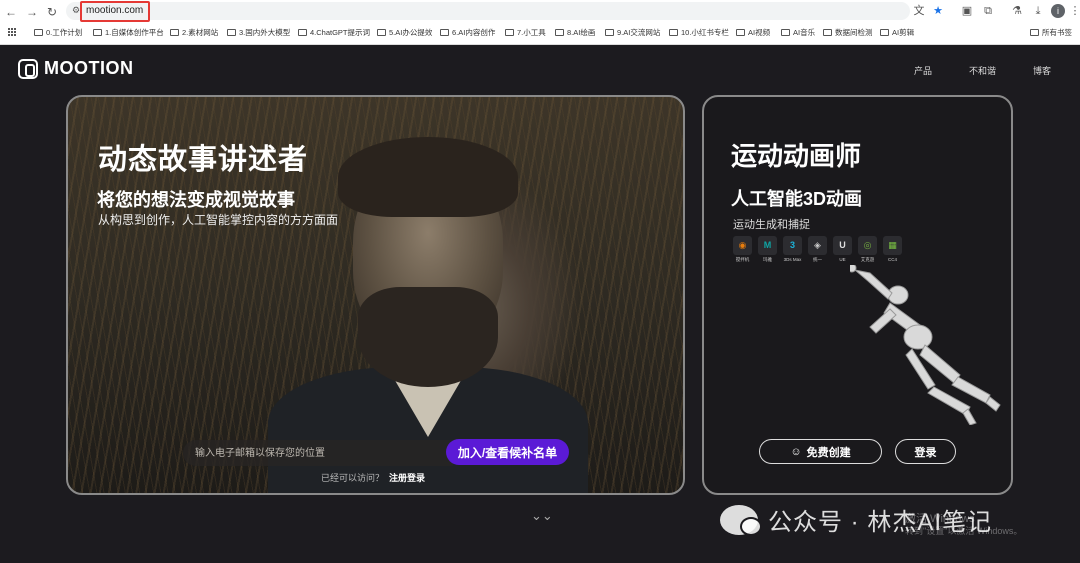 The height and width of the screenshot is (563, 1080). What do you see at coordinates (842, 259) in the screenshot?
I see `tool-label: UE` at bounding box center [842, 259].